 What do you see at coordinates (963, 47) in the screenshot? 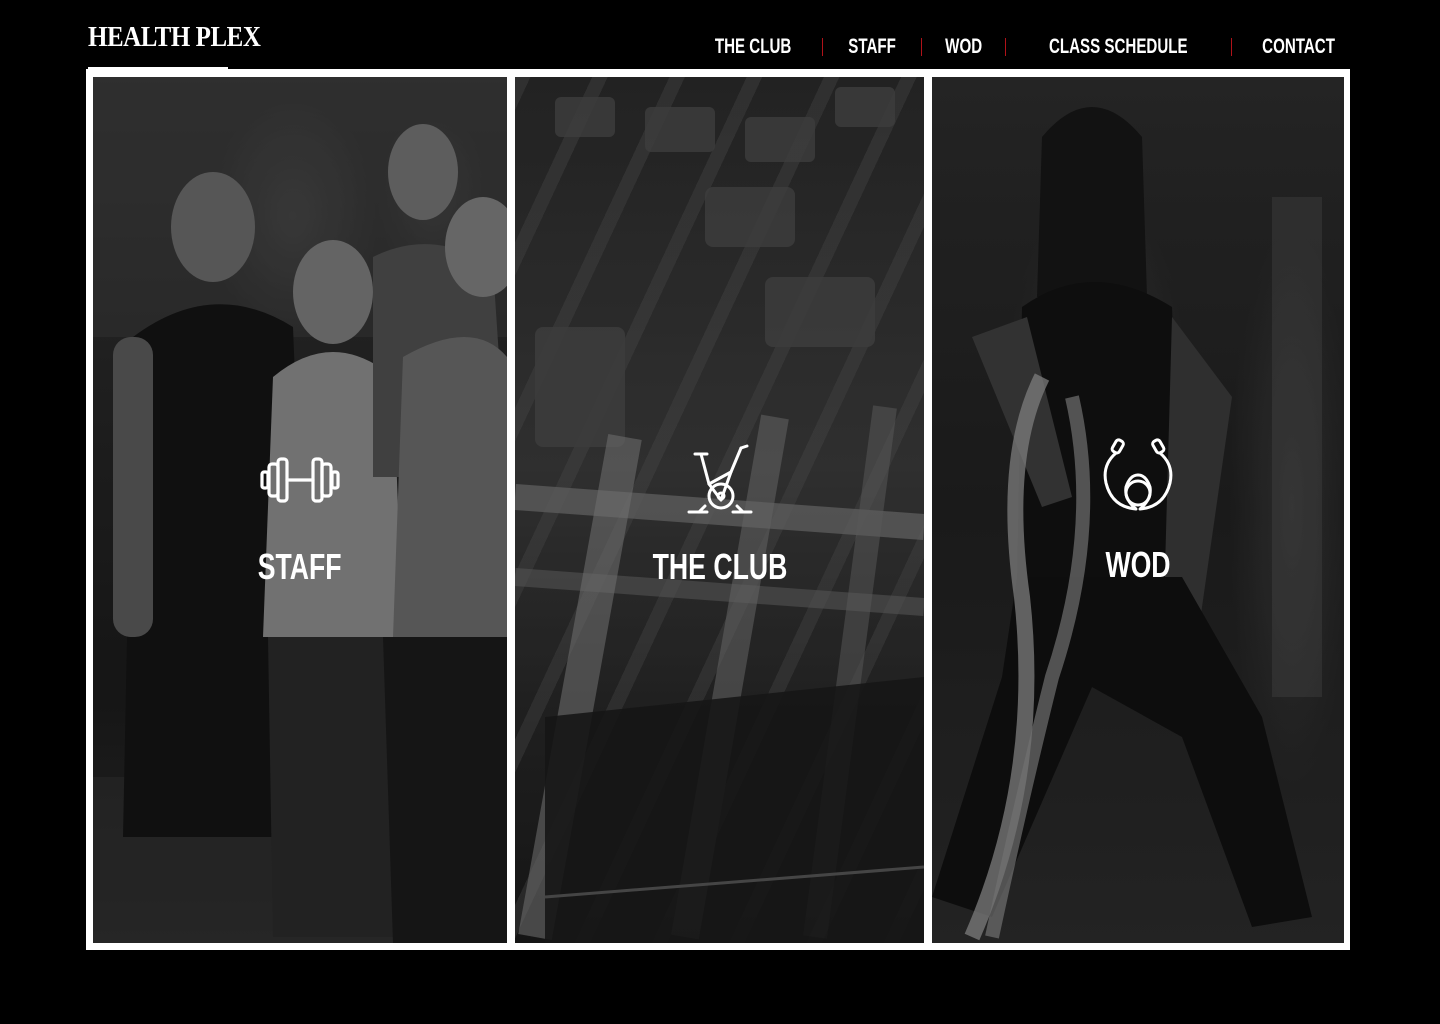
I see `nav-item-wod: WOD` at bounding box center [963, 47].